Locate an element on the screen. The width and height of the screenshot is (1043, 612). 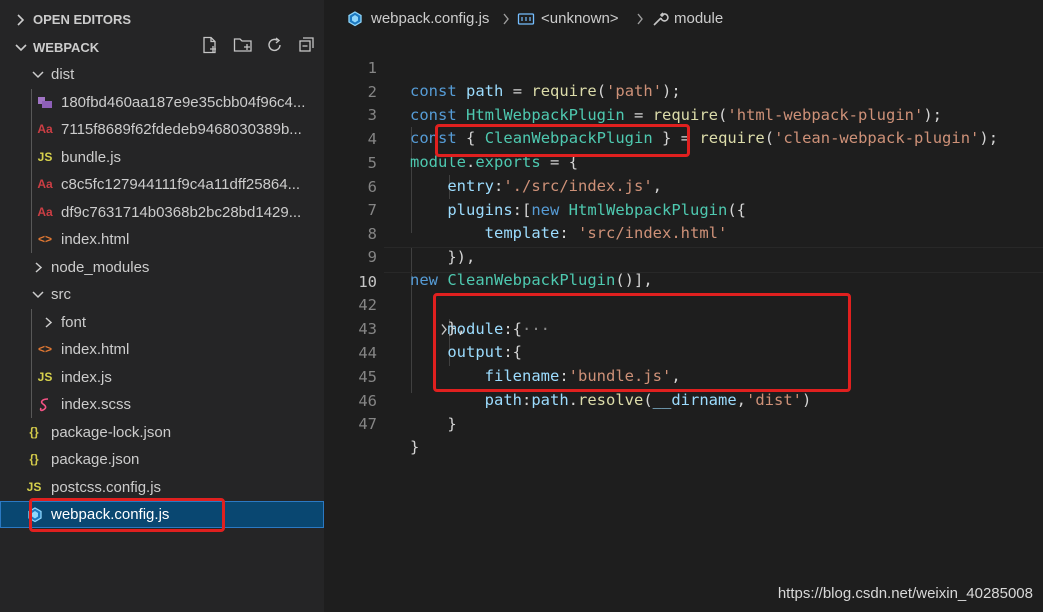
code-line: 9 new CleanWebpackPlugin()], is located at coordinates (683, 256).